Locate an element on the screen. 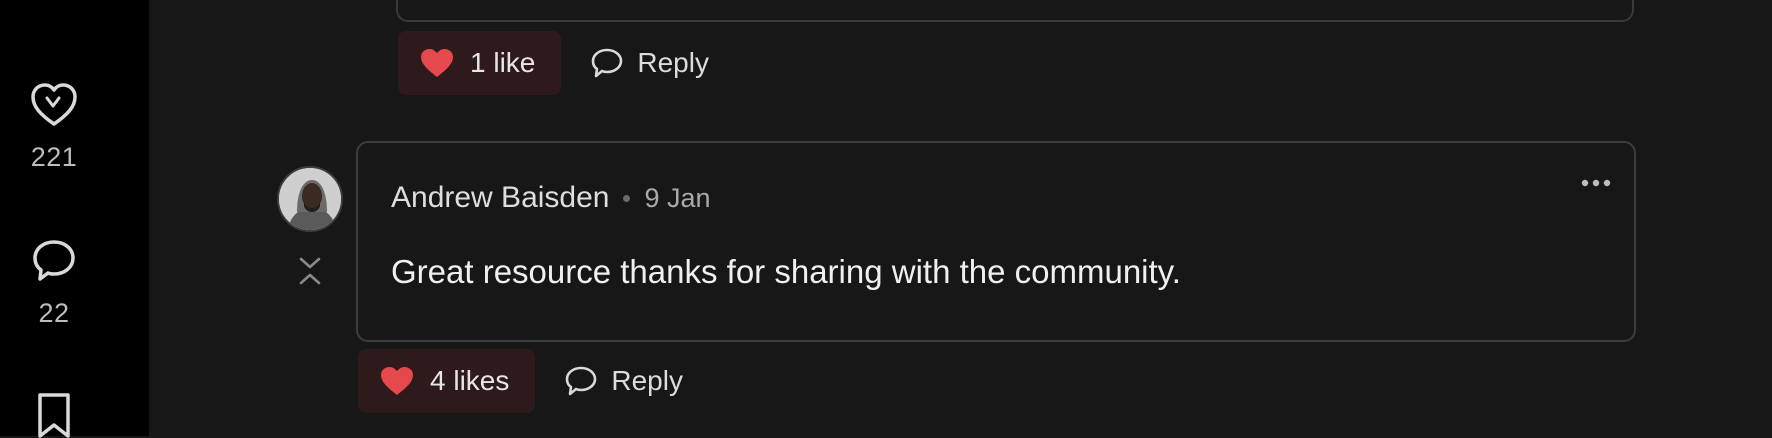 This screenshot has height=438, width=1772. like-button: 1 like is located at coordinates (480, 63).